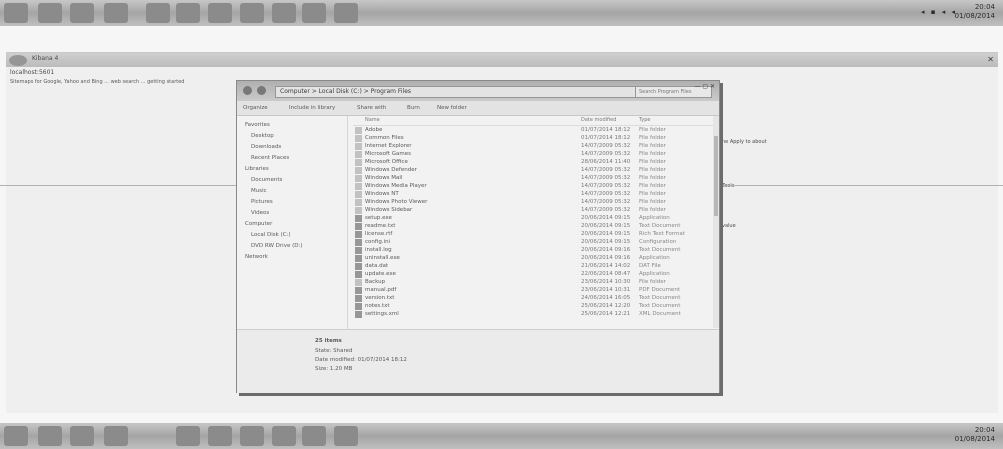 This screenshot has width=1003, height=449. Describe the element at coordinates (396, 186) in the screenshot. I see `file-name: Windows Media Player` at that location.